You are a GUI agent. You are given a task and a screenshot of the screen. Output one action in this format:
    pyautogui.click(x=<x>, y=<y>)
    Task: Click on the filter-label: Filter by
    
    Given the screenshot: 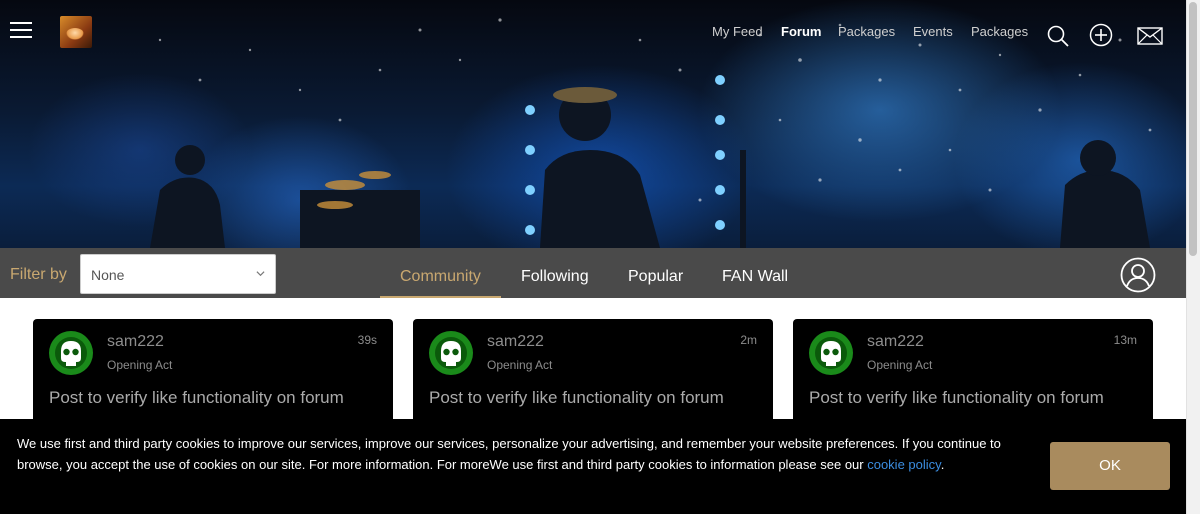 What is the action you would take?
    pyautogui.click(x=38, y=274)
    